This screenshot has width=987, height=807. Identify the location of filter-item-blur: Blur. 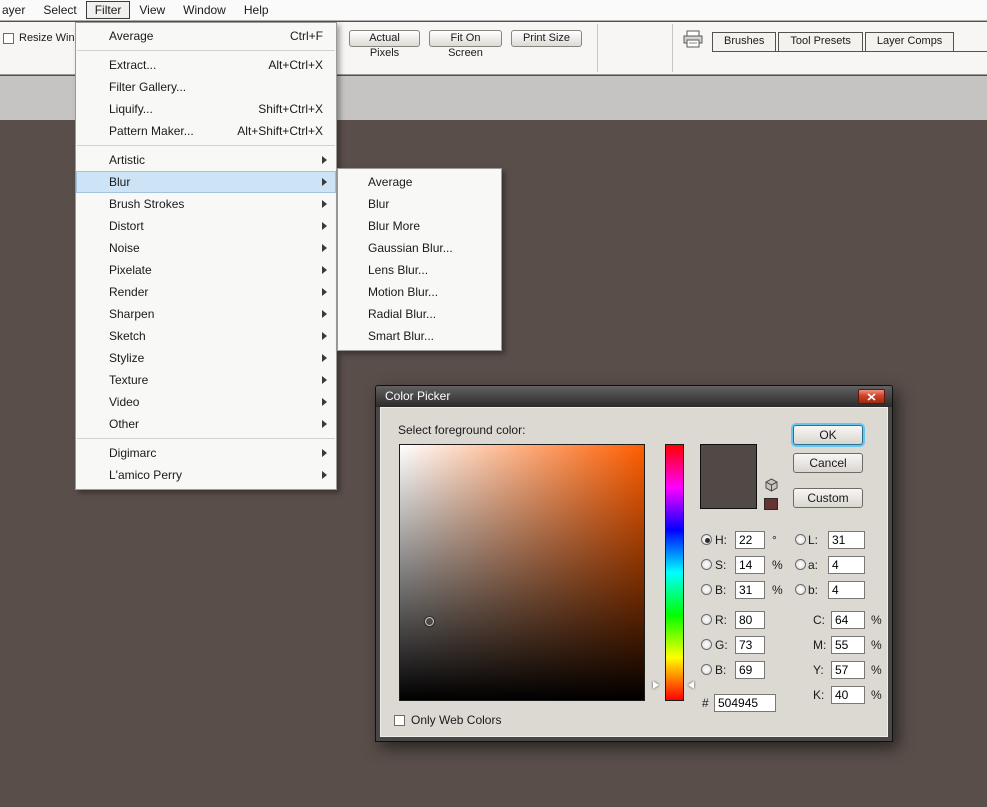
(206, 182).